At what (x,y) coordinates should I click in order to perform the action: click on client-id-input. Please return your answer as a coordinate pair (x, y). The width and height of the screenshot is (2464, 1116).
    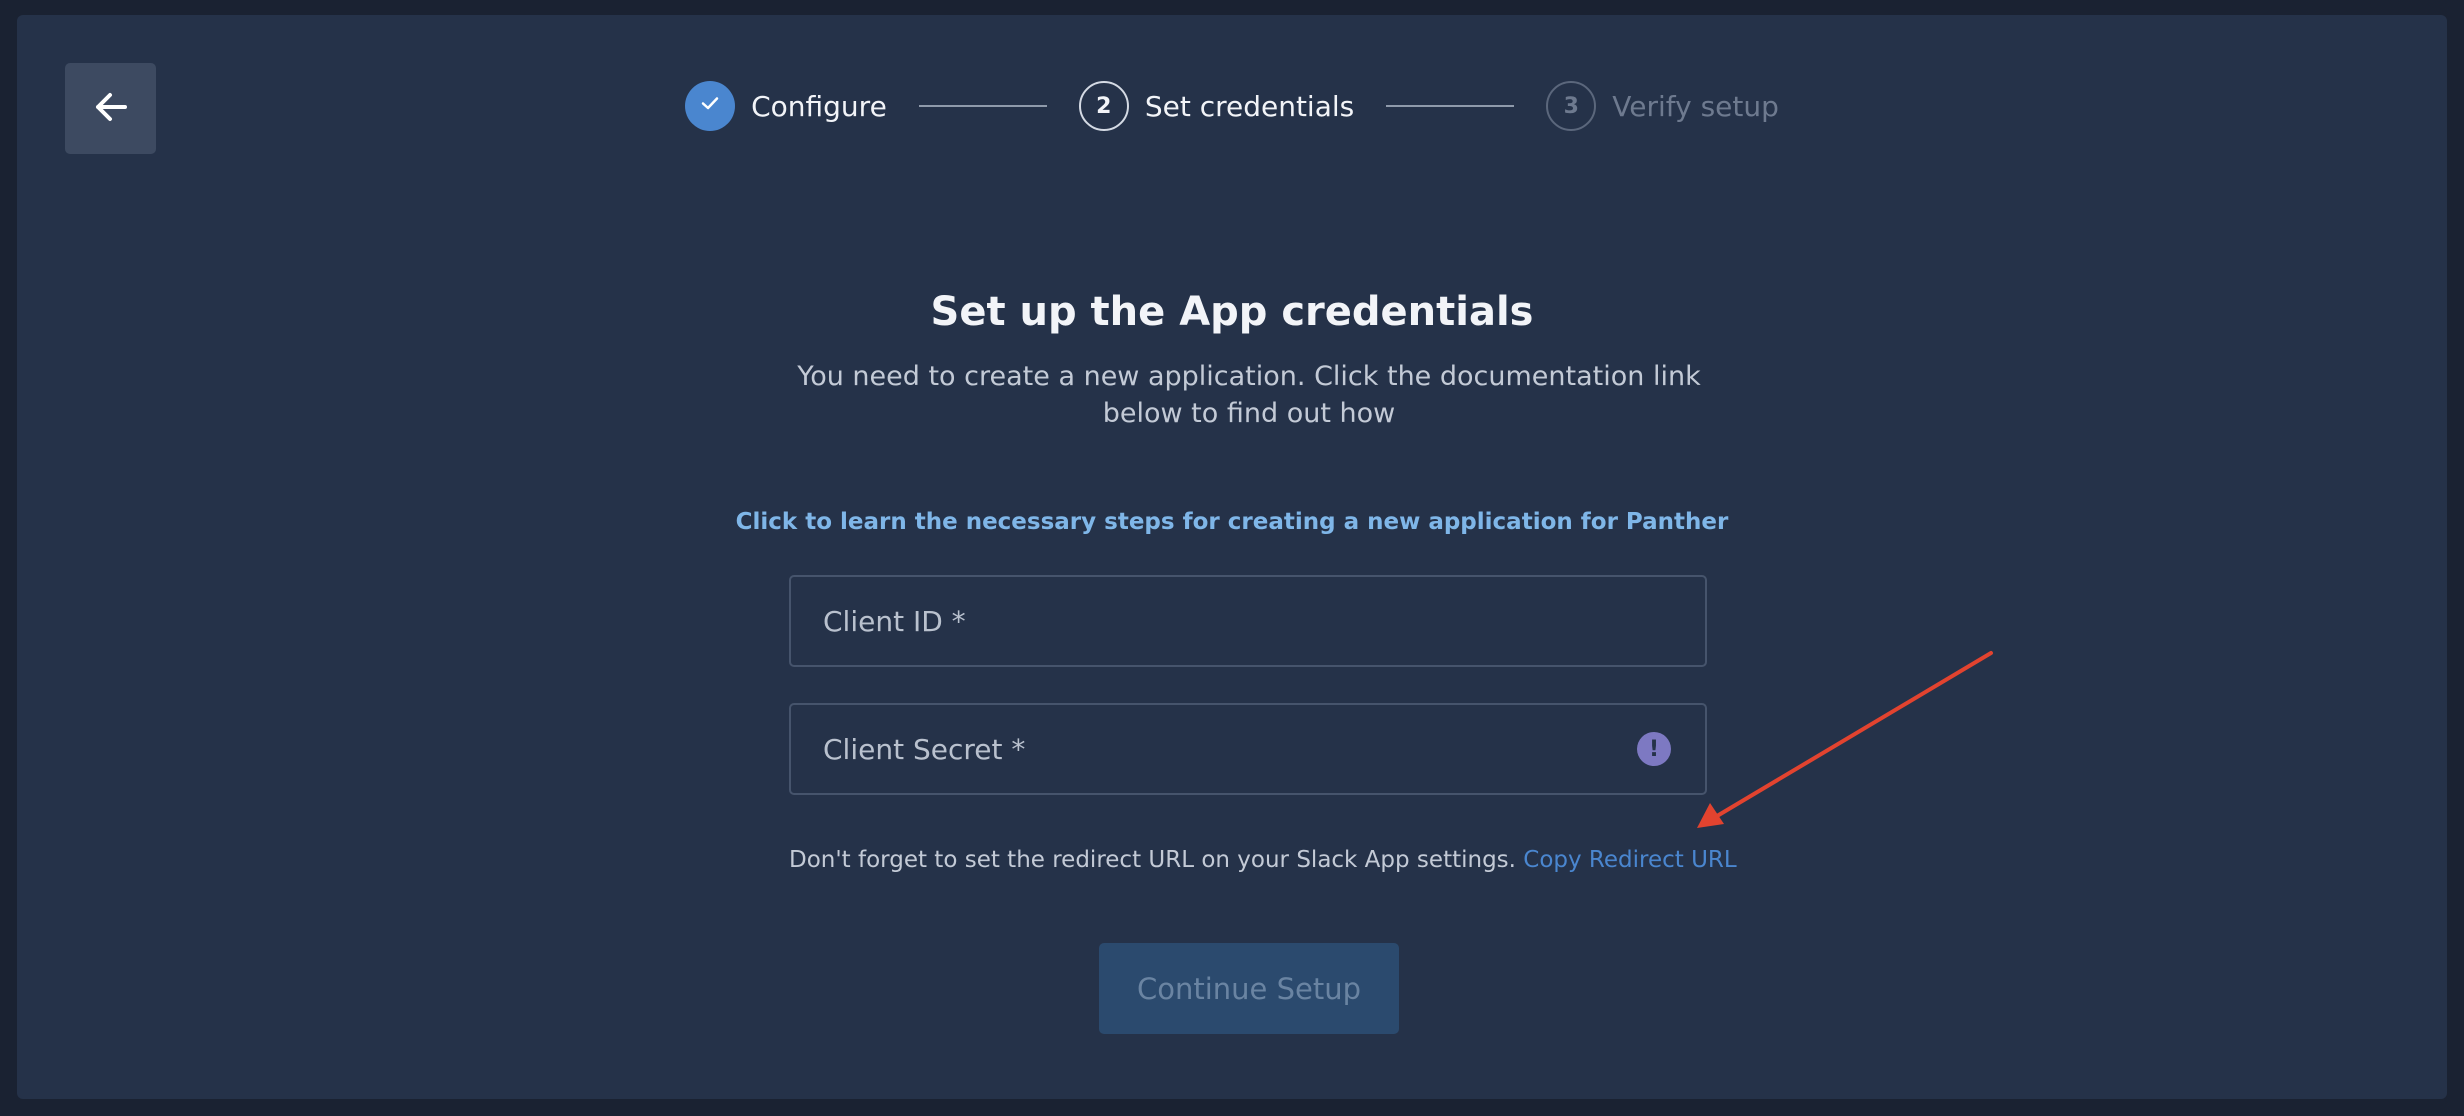
    Looking at the image, I should click on (1248, 621).